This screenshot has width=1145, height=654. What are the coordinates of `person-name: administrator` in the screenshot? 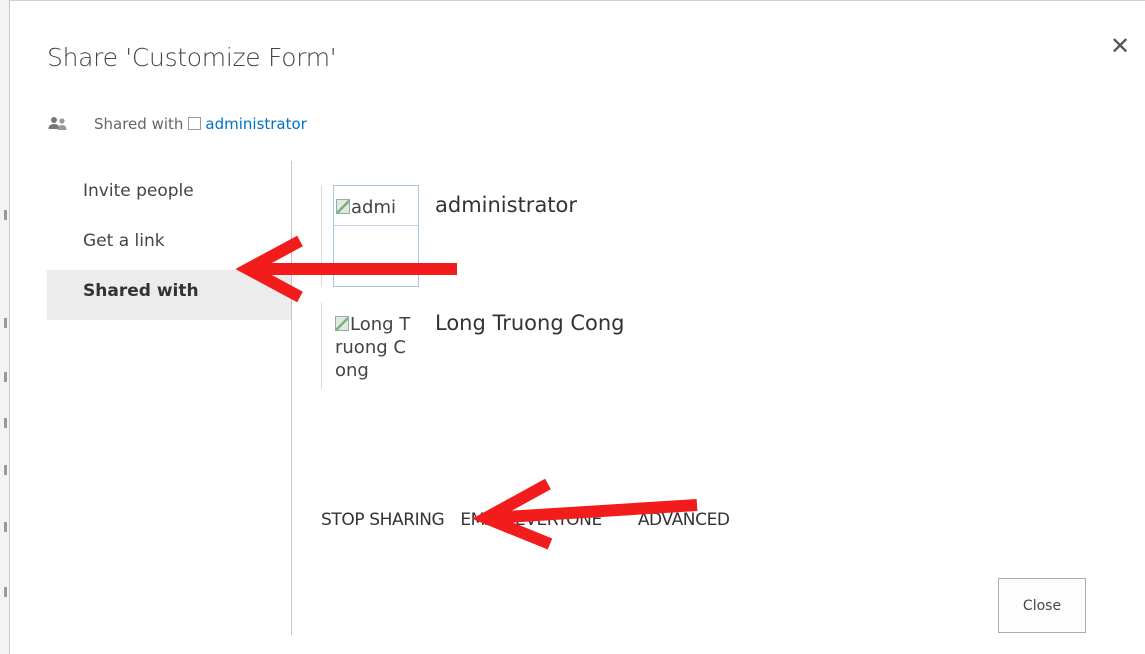 It's located at (506, 205).